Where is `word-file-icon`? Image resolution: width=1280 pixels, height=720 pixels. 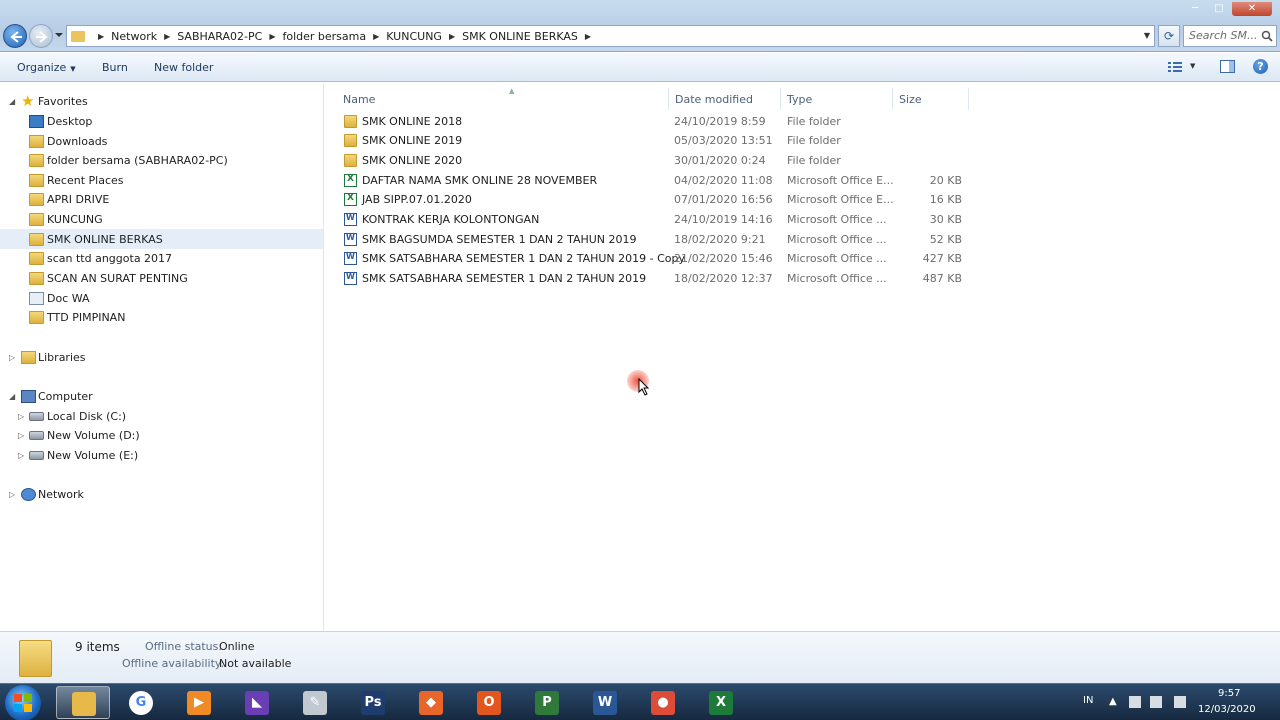
word-file-icon is located at coordinates (350, 239).